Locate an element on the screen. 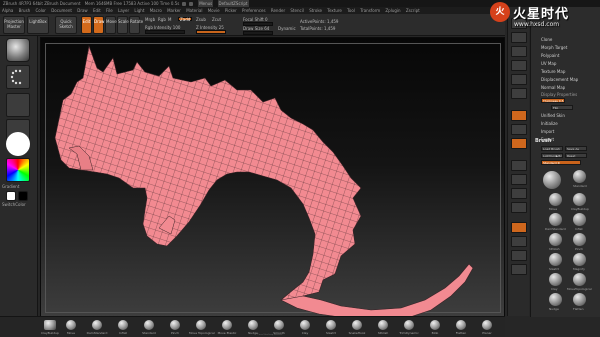  menu-render: Render is located at coordinates (278, 10).